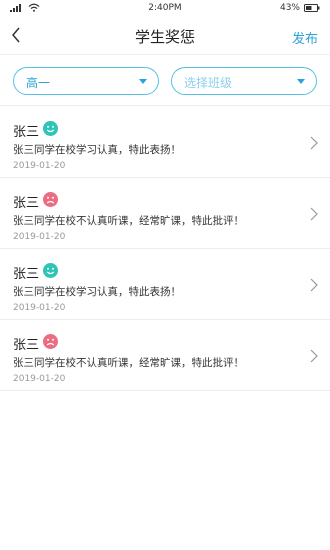  Describe the element at coordinates (165, 8) in the screenshot. I see `status-bar: 2:40PM 43%` at that location.